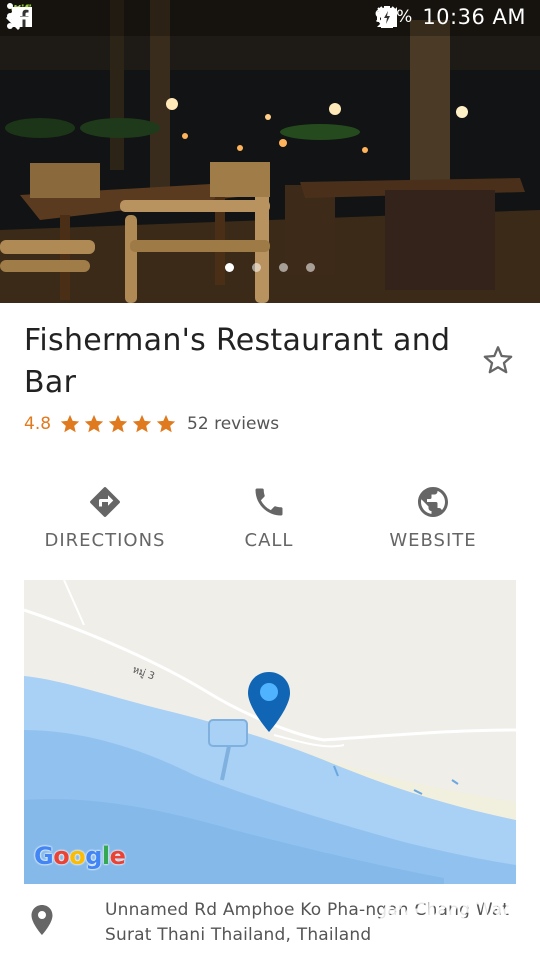 The image size is (540, 960). I want to click on more-options-icon, so click(10, 16).